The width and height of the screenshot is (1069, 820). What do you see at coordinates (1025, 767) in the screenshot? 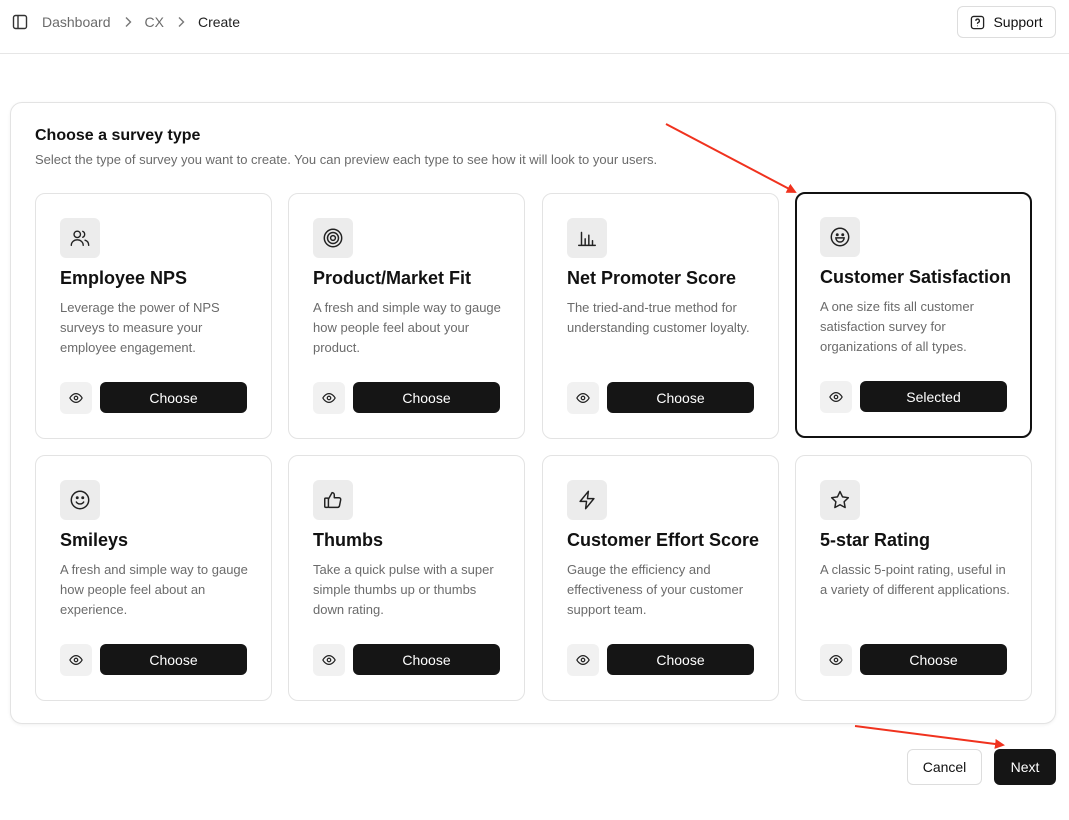
I see `next-button: Next` at bounding box center [1025, 767].